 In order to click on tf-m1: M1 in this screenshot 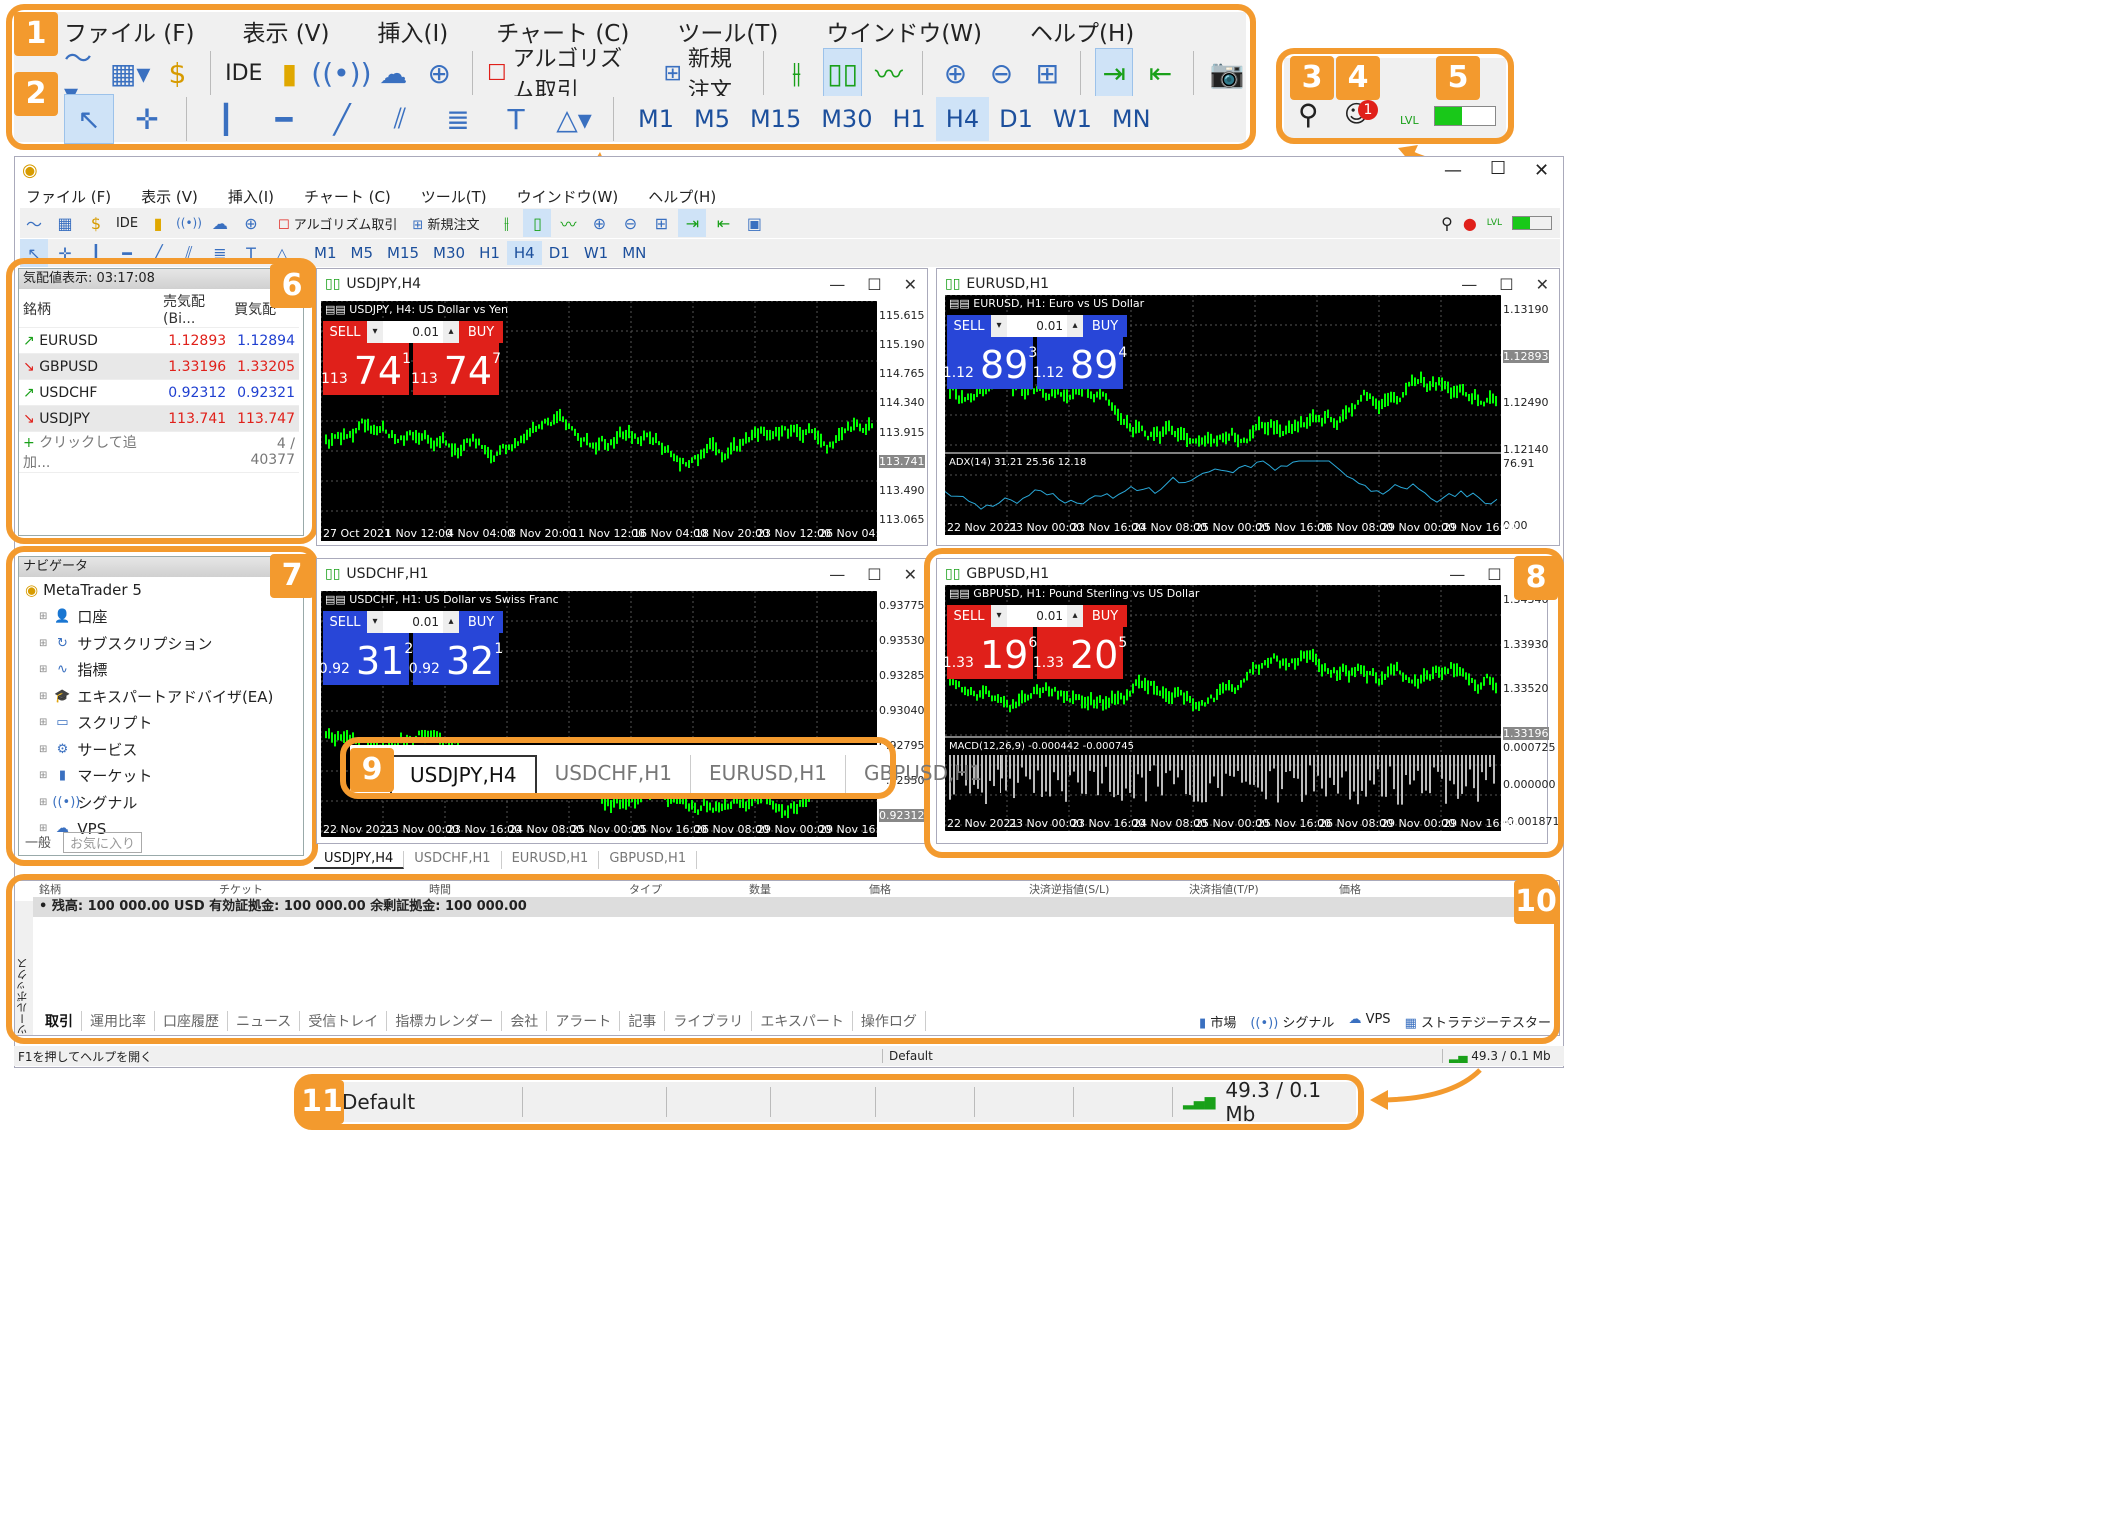, I will do `click(325, 253)`.